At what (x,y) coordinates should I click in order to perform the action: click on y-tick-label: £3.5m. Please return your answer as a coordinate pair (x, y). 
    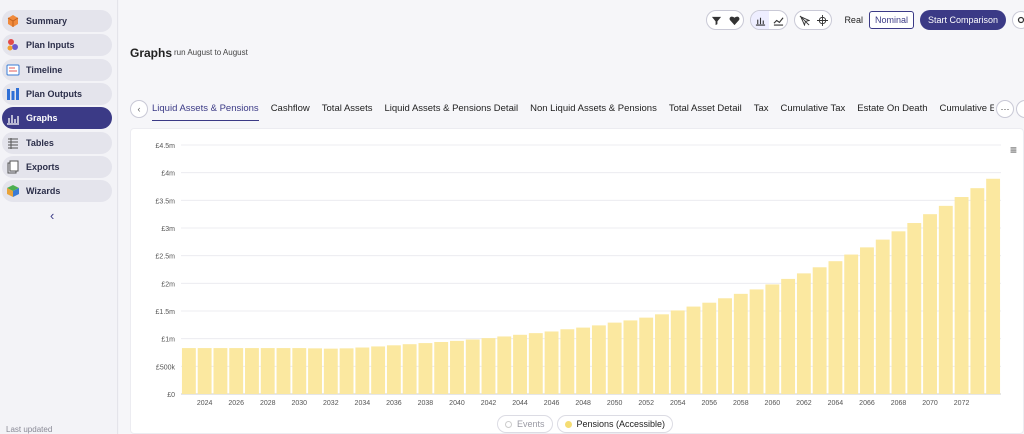
    Looking at the image, I should click on (166, 201).